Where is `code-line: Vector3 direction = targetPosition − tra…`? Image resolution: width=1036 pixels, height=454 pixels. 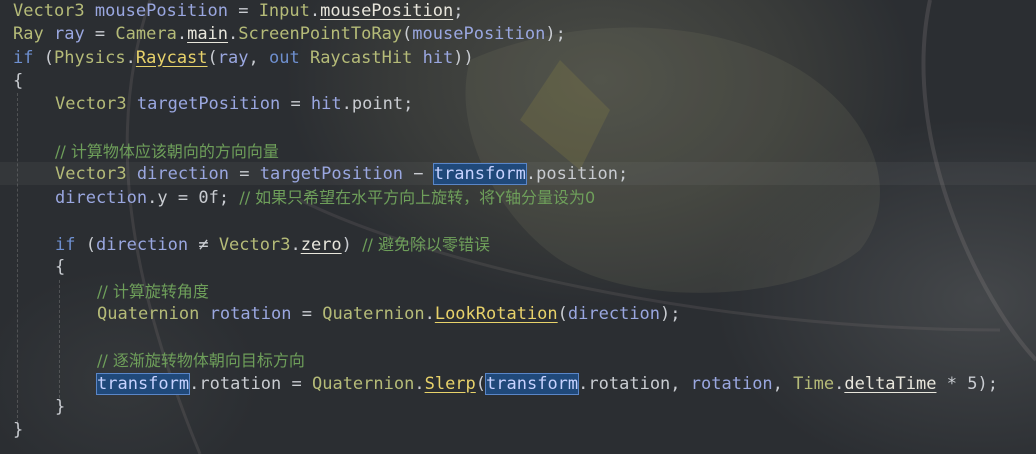
code-line: Vector3 direction = targetPosition − tra… is located at coordinates (505, 174).